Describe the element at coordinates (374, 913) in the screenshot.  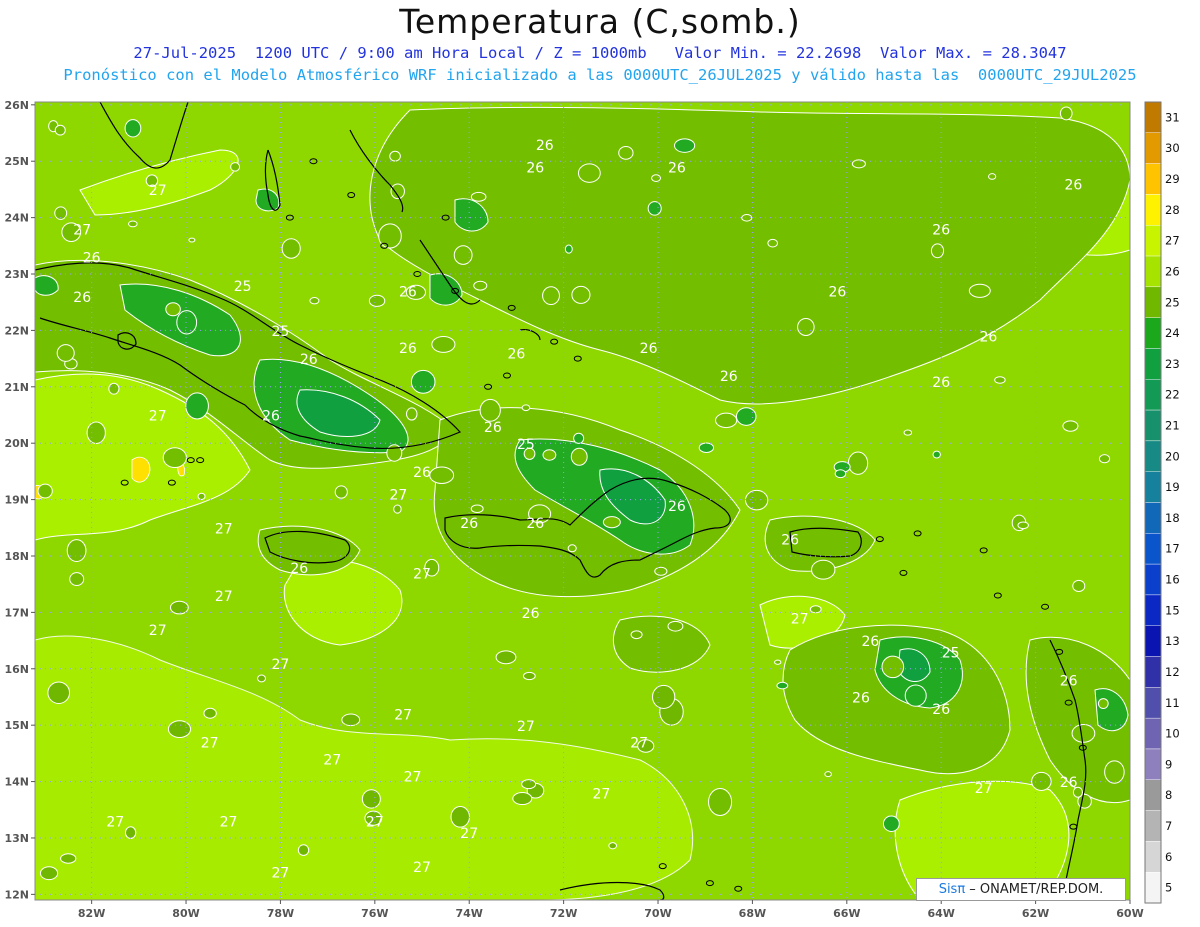
I see `lon-tick-label: 76W` at that location.